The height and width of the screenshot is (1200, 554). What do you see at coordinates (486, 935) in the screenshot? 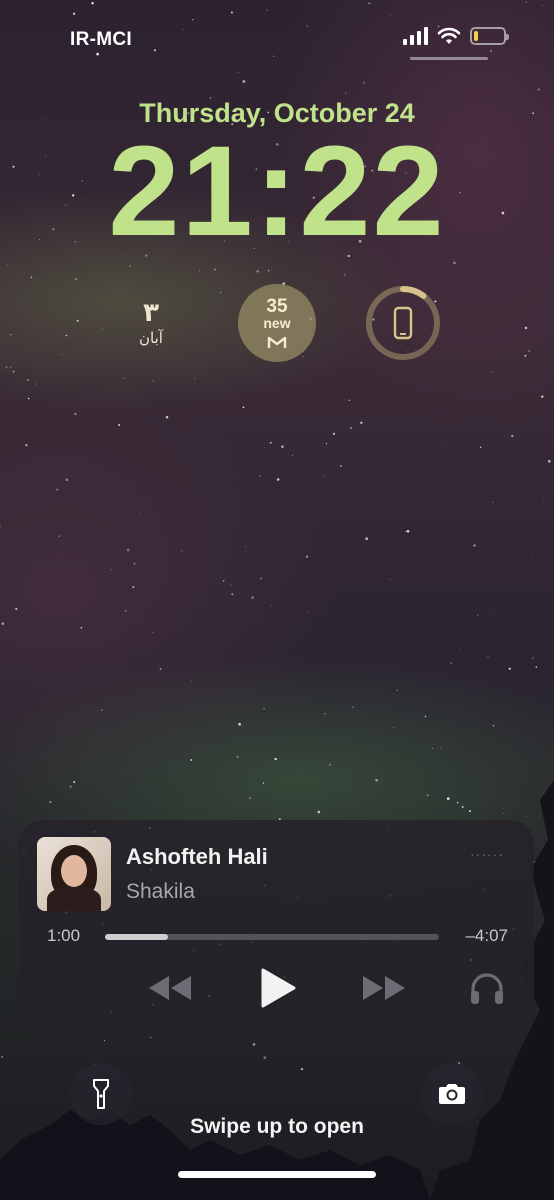
I see `remaining-time: –4:07` at bounding box center [486, 935].